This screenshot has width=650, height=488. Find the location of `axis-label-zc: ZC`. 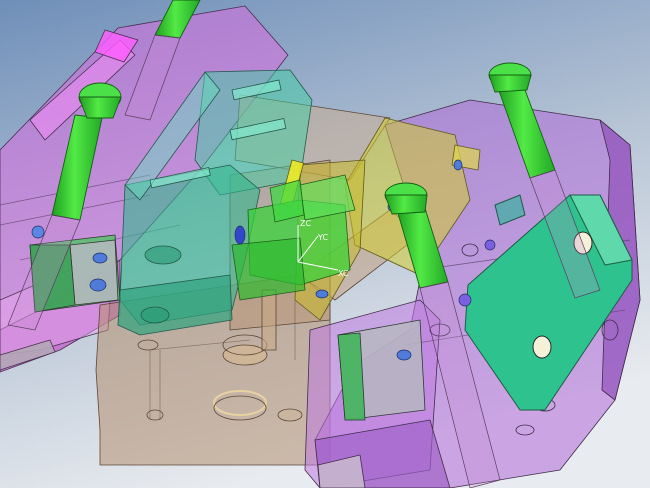

axis-label-zc: ZC is located at coordinates (305, 223).